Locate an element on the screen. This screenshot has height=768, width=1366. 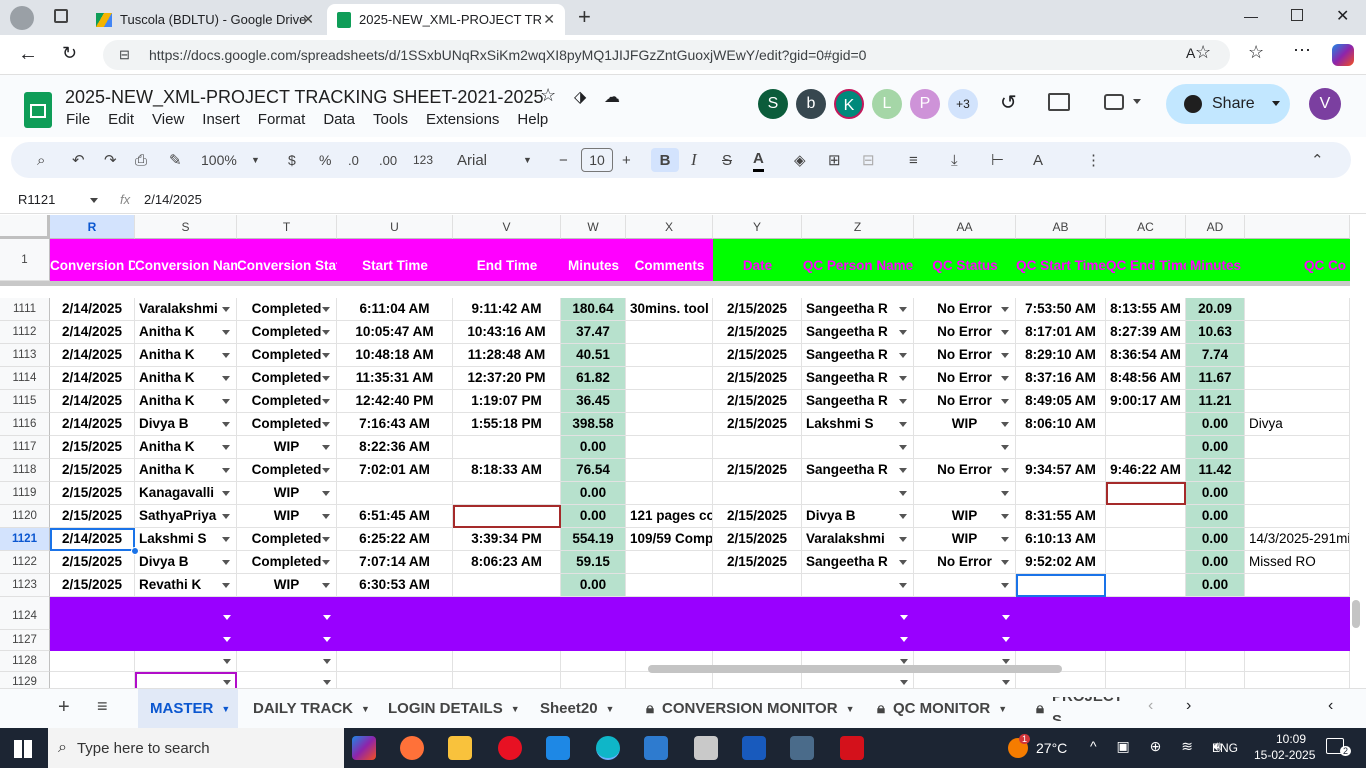
cloud-status-icon: ☁ is located at coordinates (612, 97).